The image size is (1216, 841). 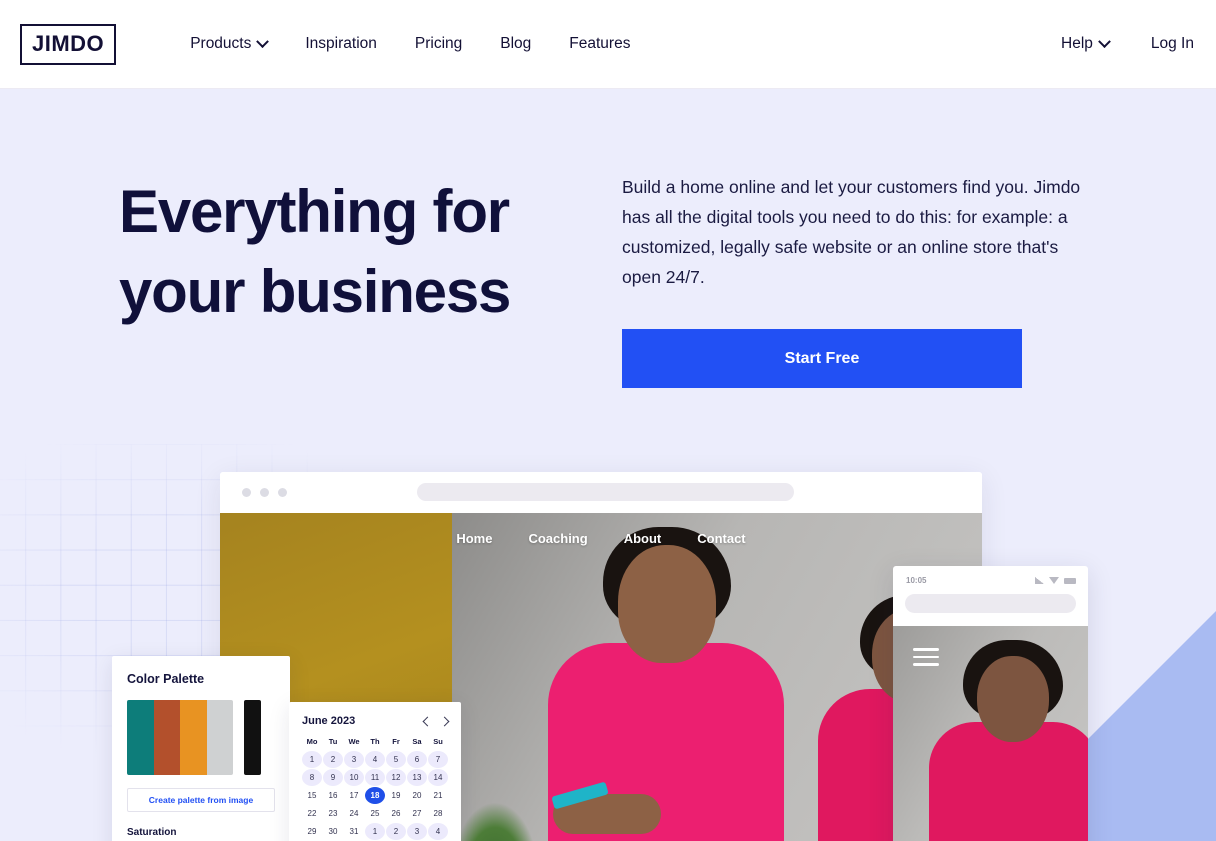 What do you see at coordinates (417, 777) in the screenshot?
I see `calendar-day: 13` at bounding box center [417, 777].